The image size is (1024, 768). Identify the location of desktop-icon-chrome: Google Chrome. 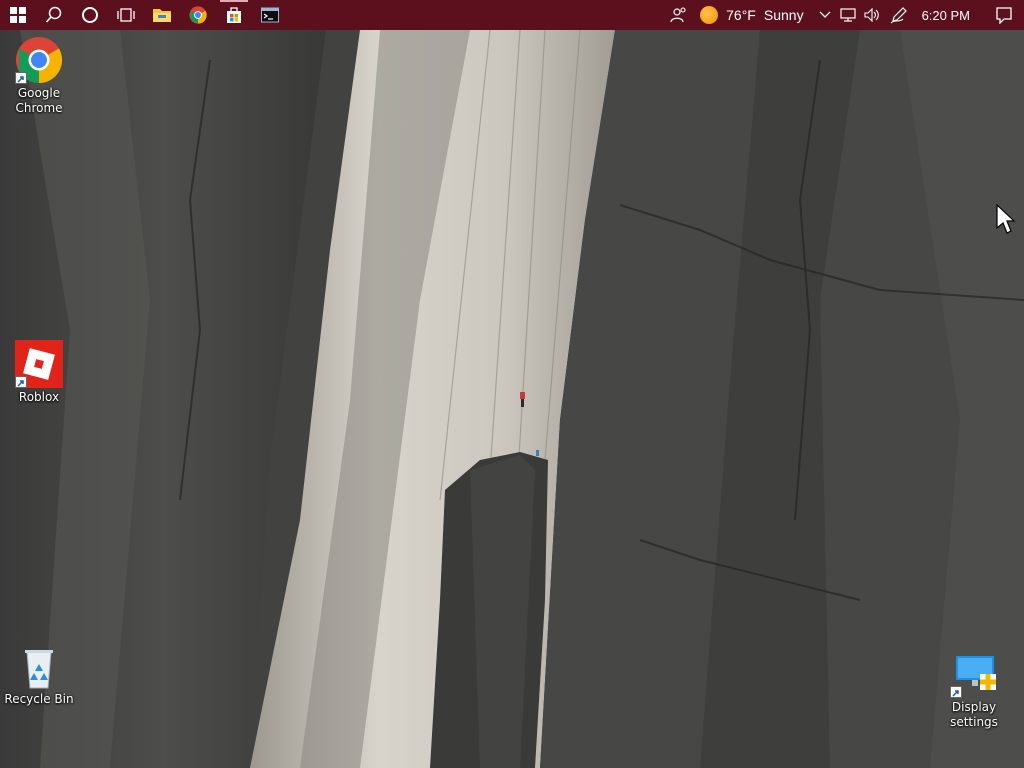
(39, 76).